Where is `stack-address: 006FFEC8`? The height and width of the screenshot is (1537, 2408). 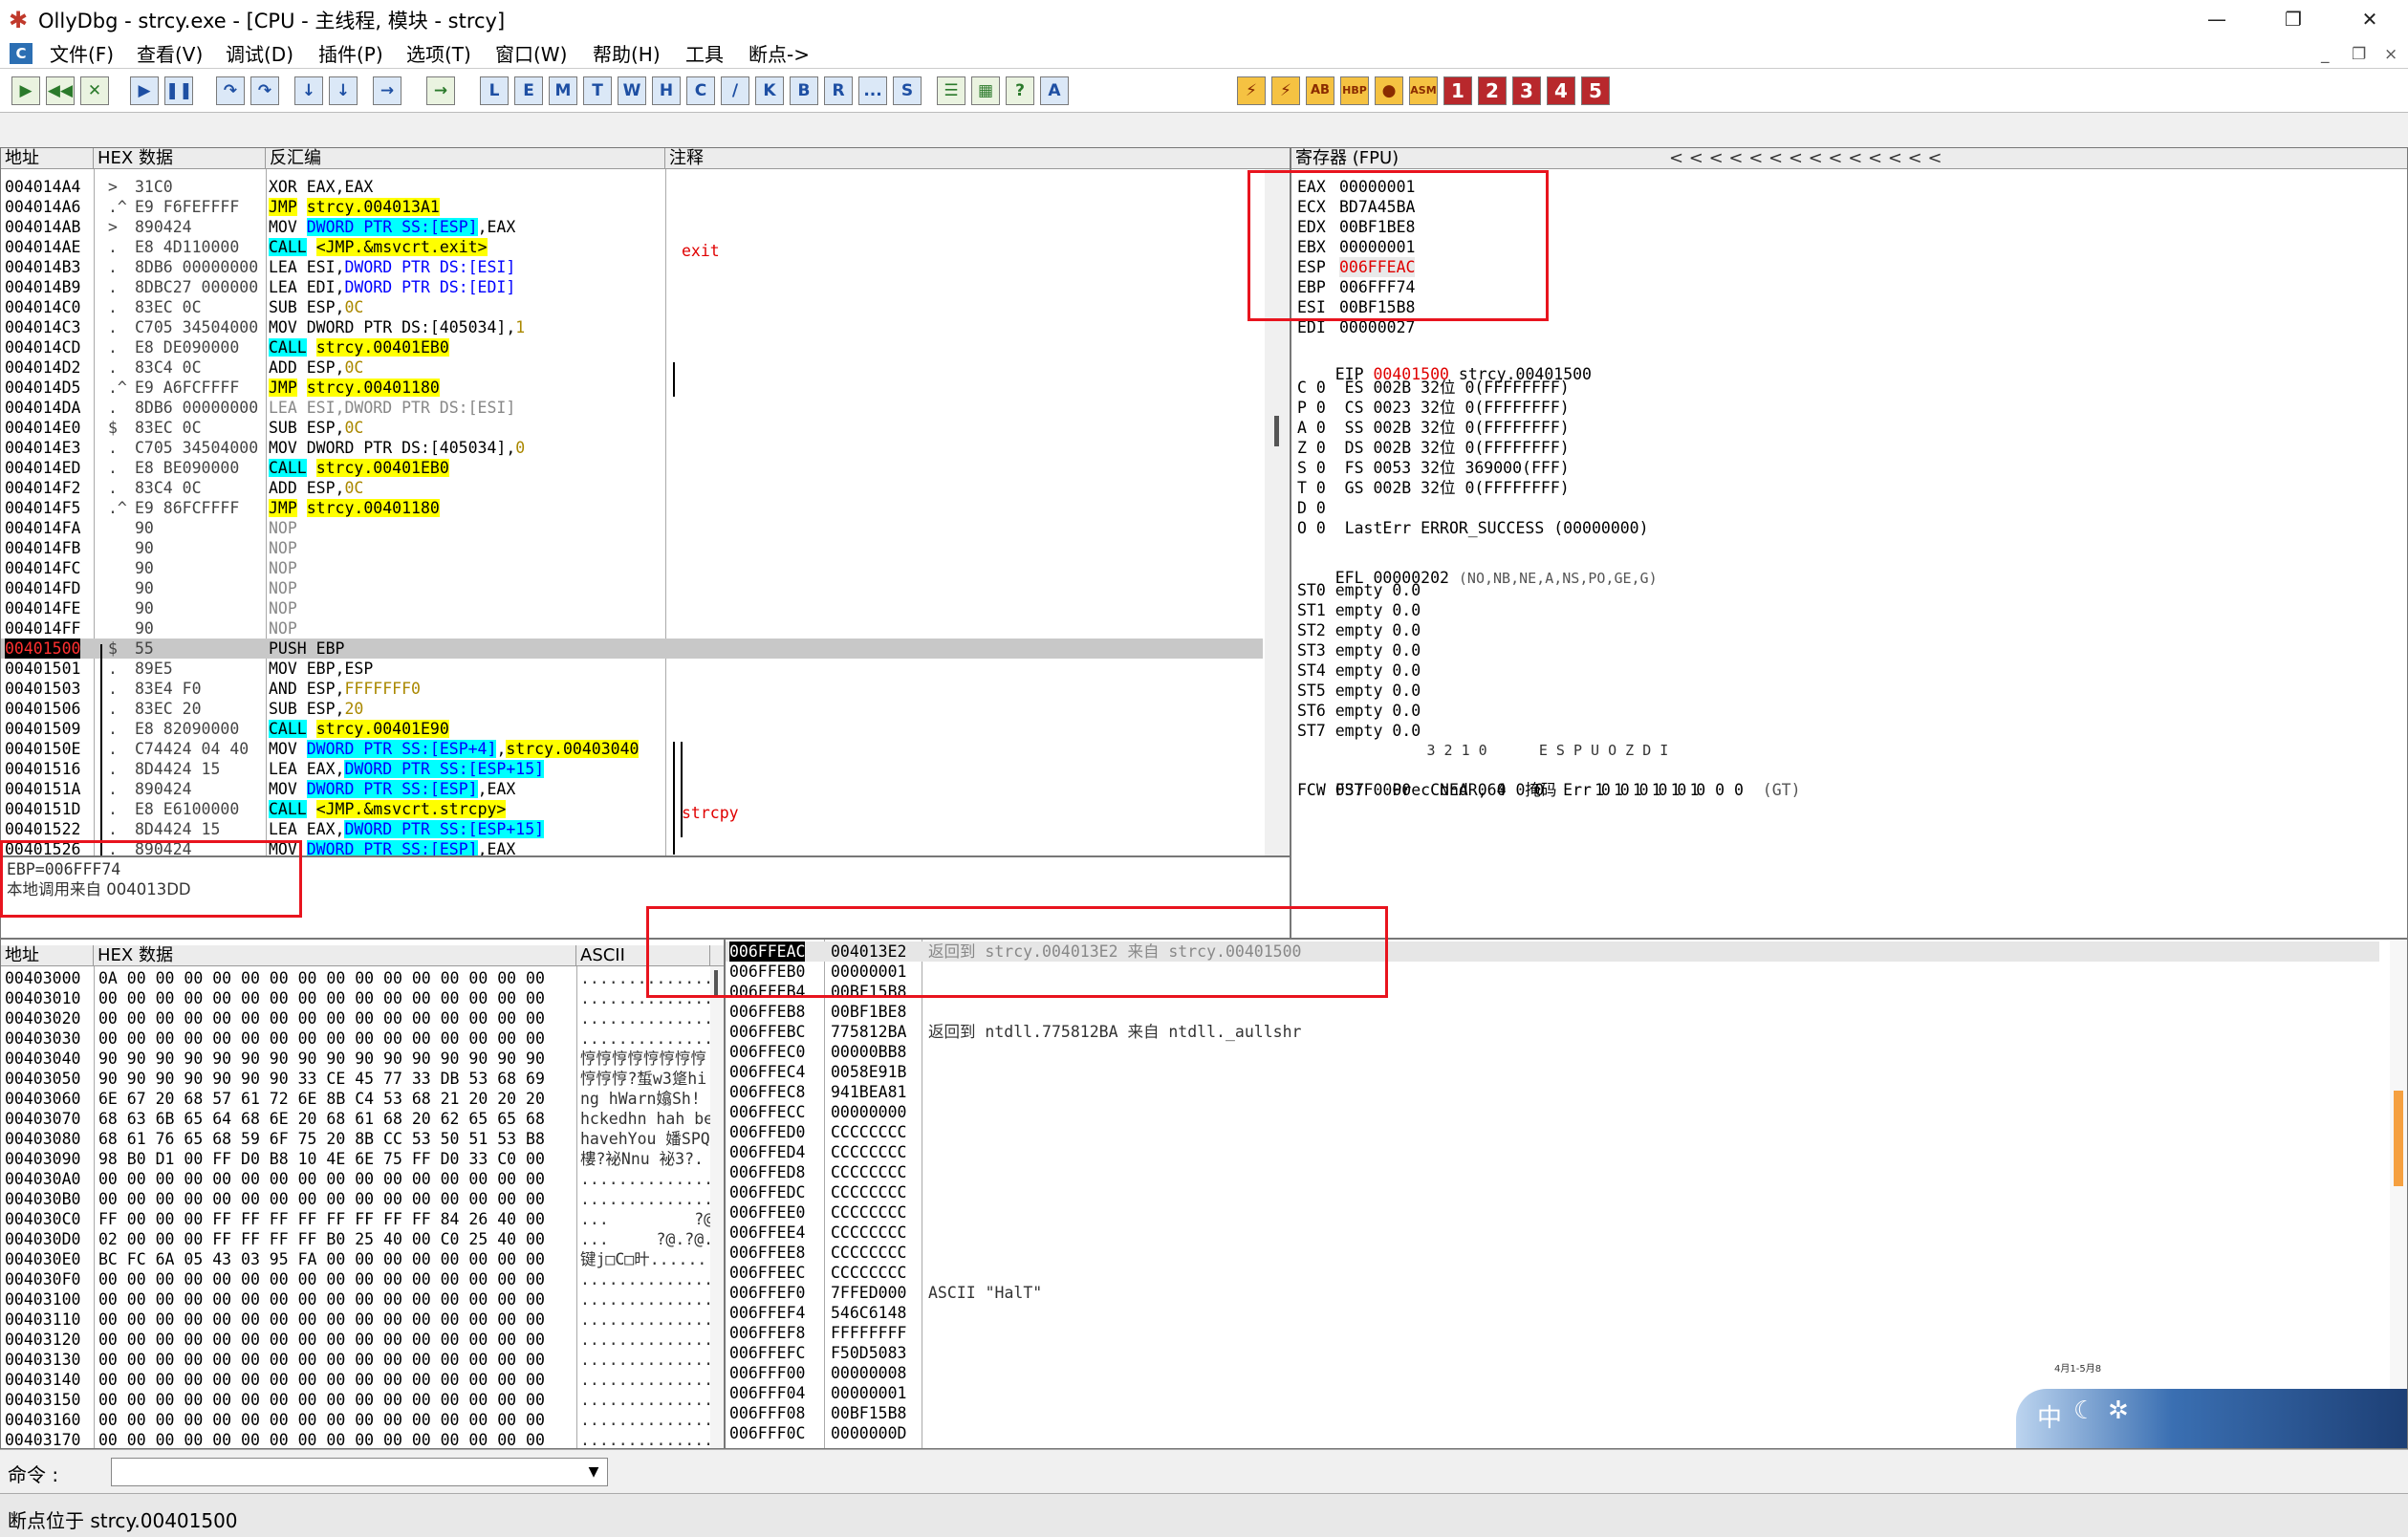 stack-address: 006FFEC8 is located at coordinates (767, 1092).